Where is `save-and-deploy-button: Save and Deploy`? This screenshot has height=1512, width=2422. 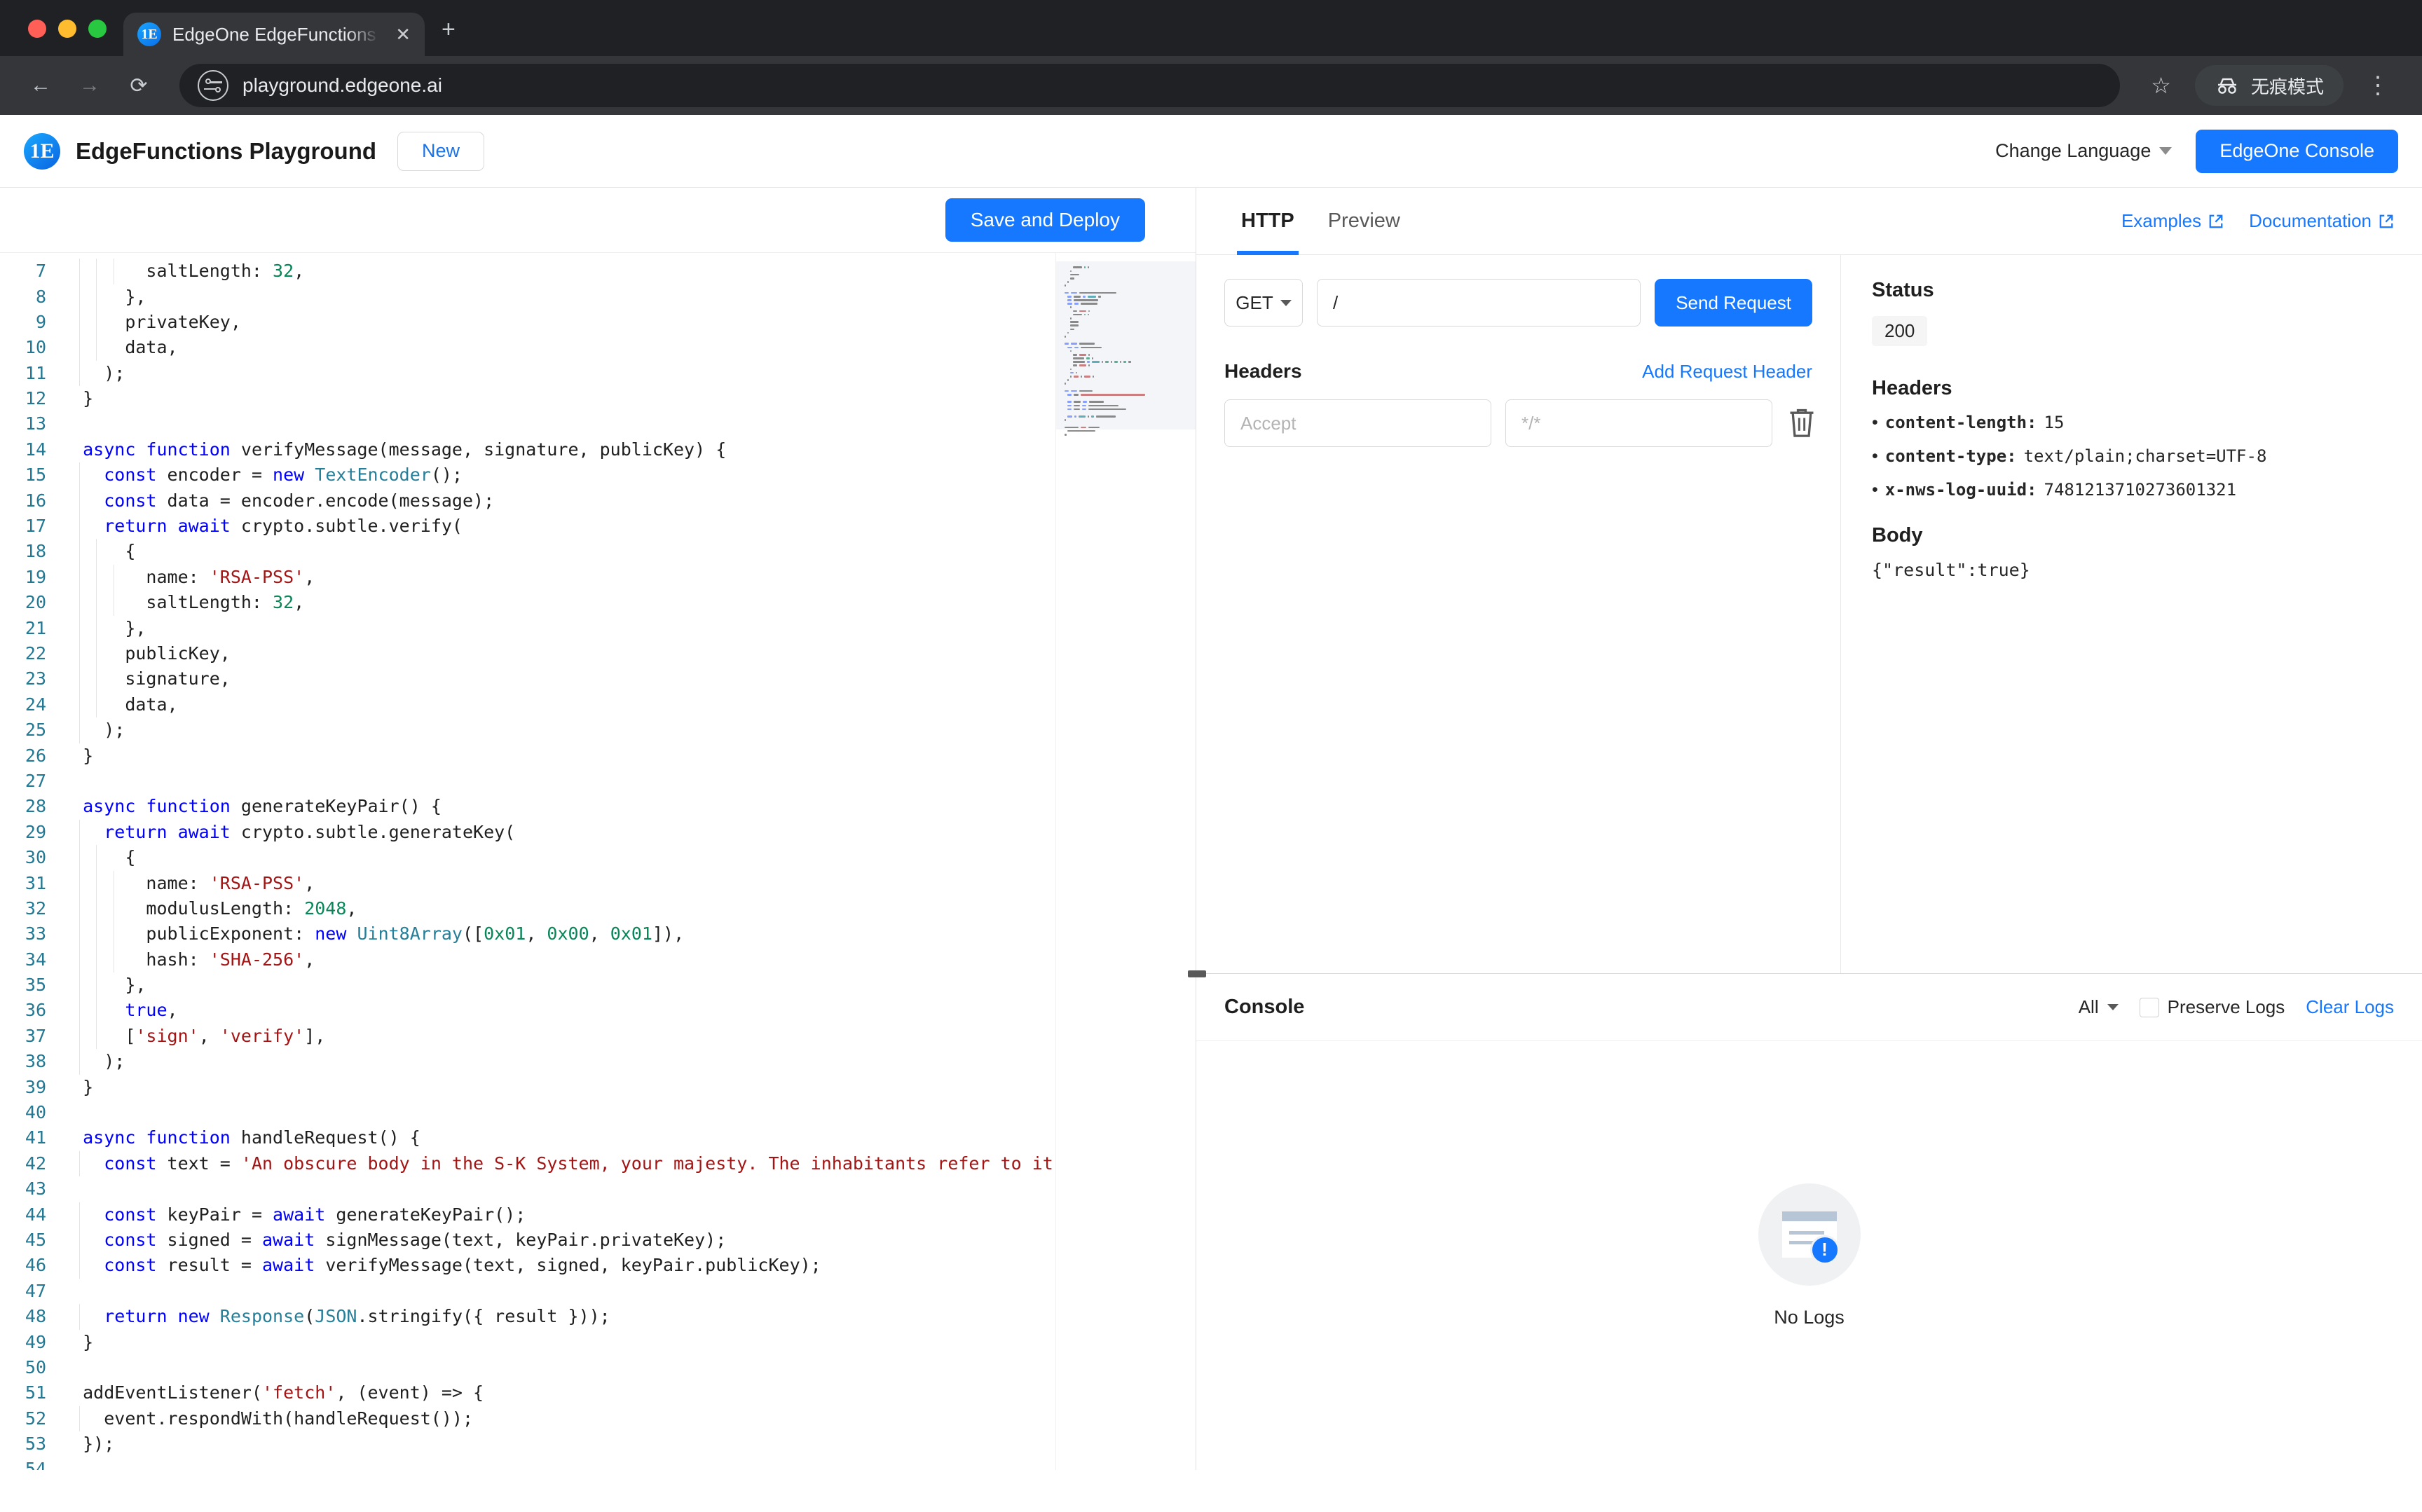 save-and-deploy-button: Save and Deploy is located at coordinates (1045, 220).